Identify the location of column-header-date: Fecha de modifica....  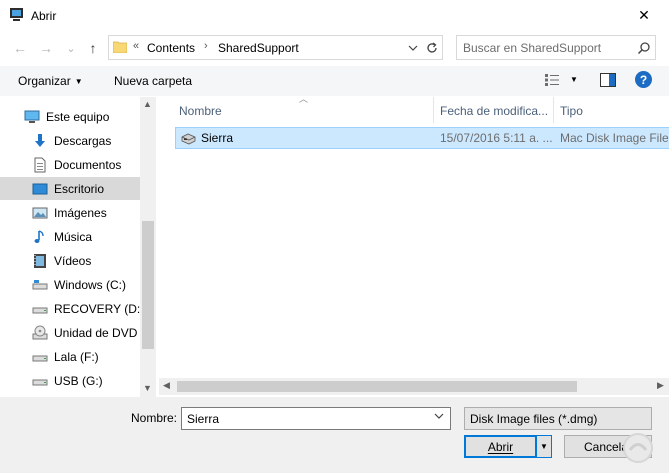
(493, 110).